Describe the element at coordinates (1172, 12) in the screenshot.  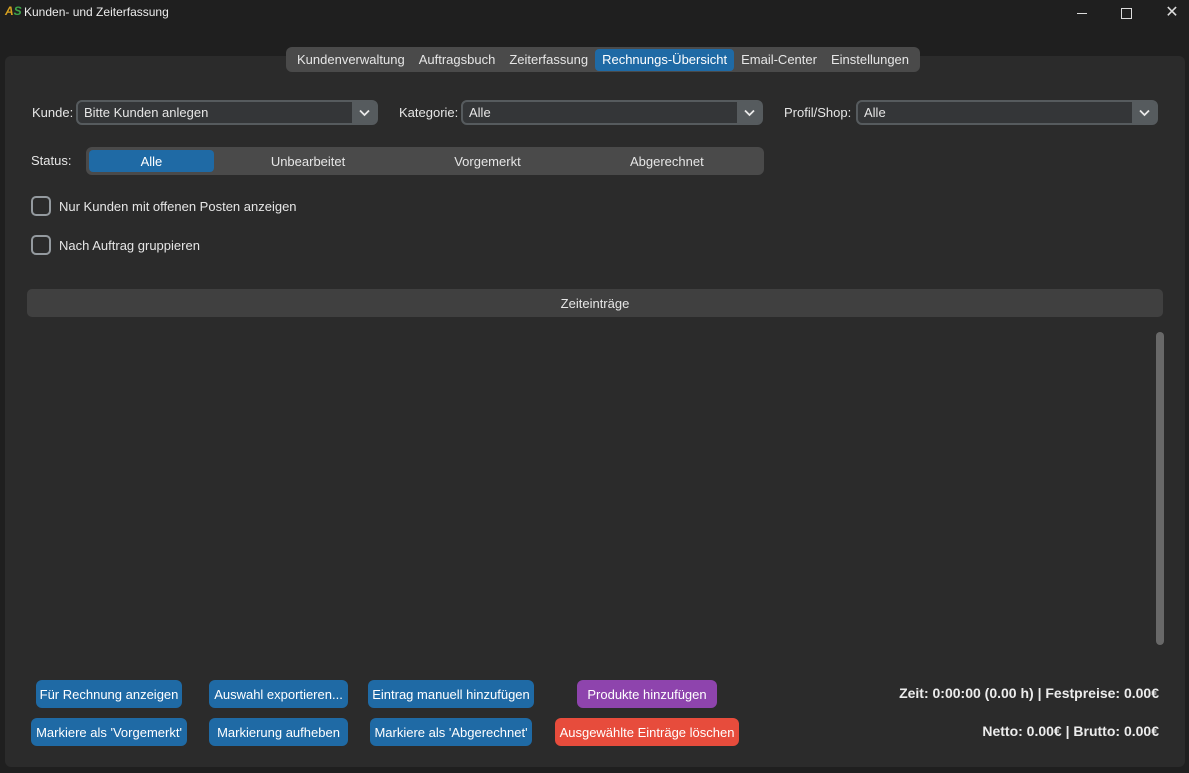
I see `close-icon: ✕` at that location.